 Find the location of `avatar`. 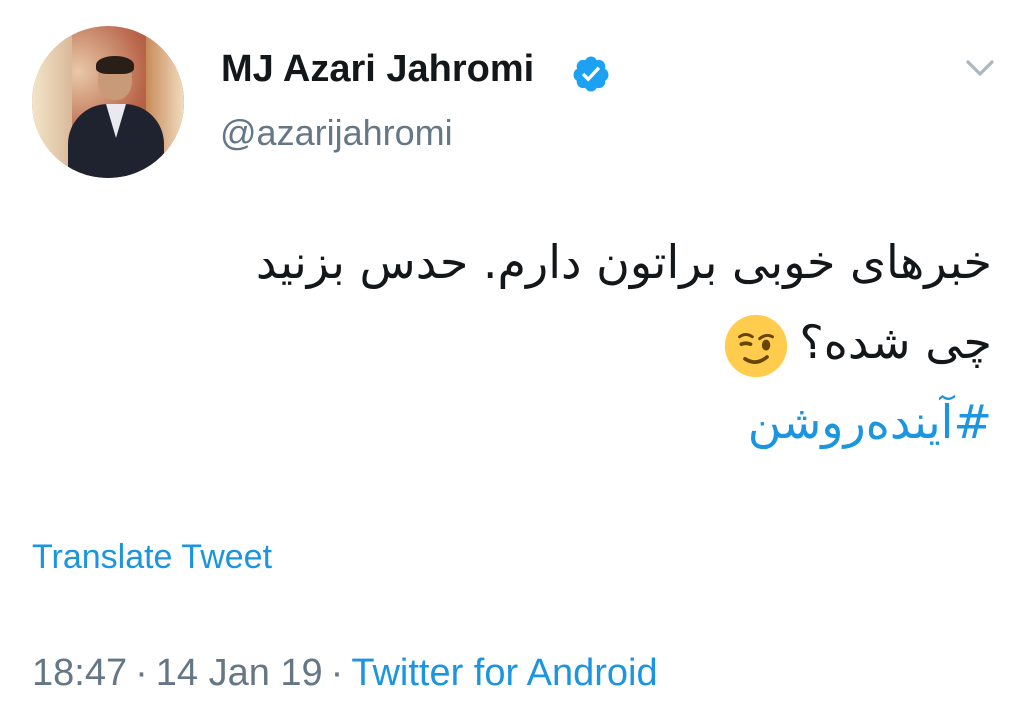

avatar is located at coordinates (108, 102).